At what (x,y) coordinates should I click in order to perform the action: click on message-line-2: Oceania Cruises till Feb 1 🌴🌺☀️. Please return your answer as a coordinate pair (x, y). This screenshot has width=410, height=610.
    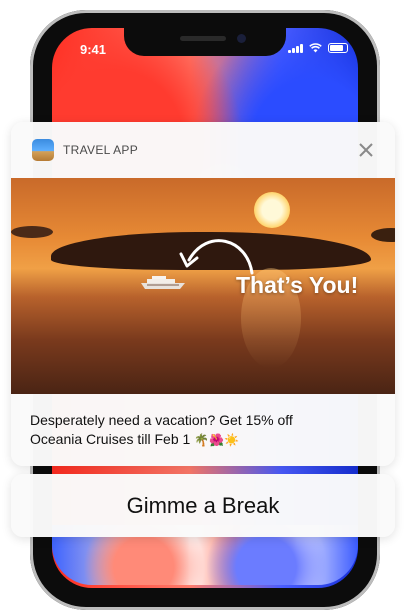
    Looking at the image, I should click on (135, 439).